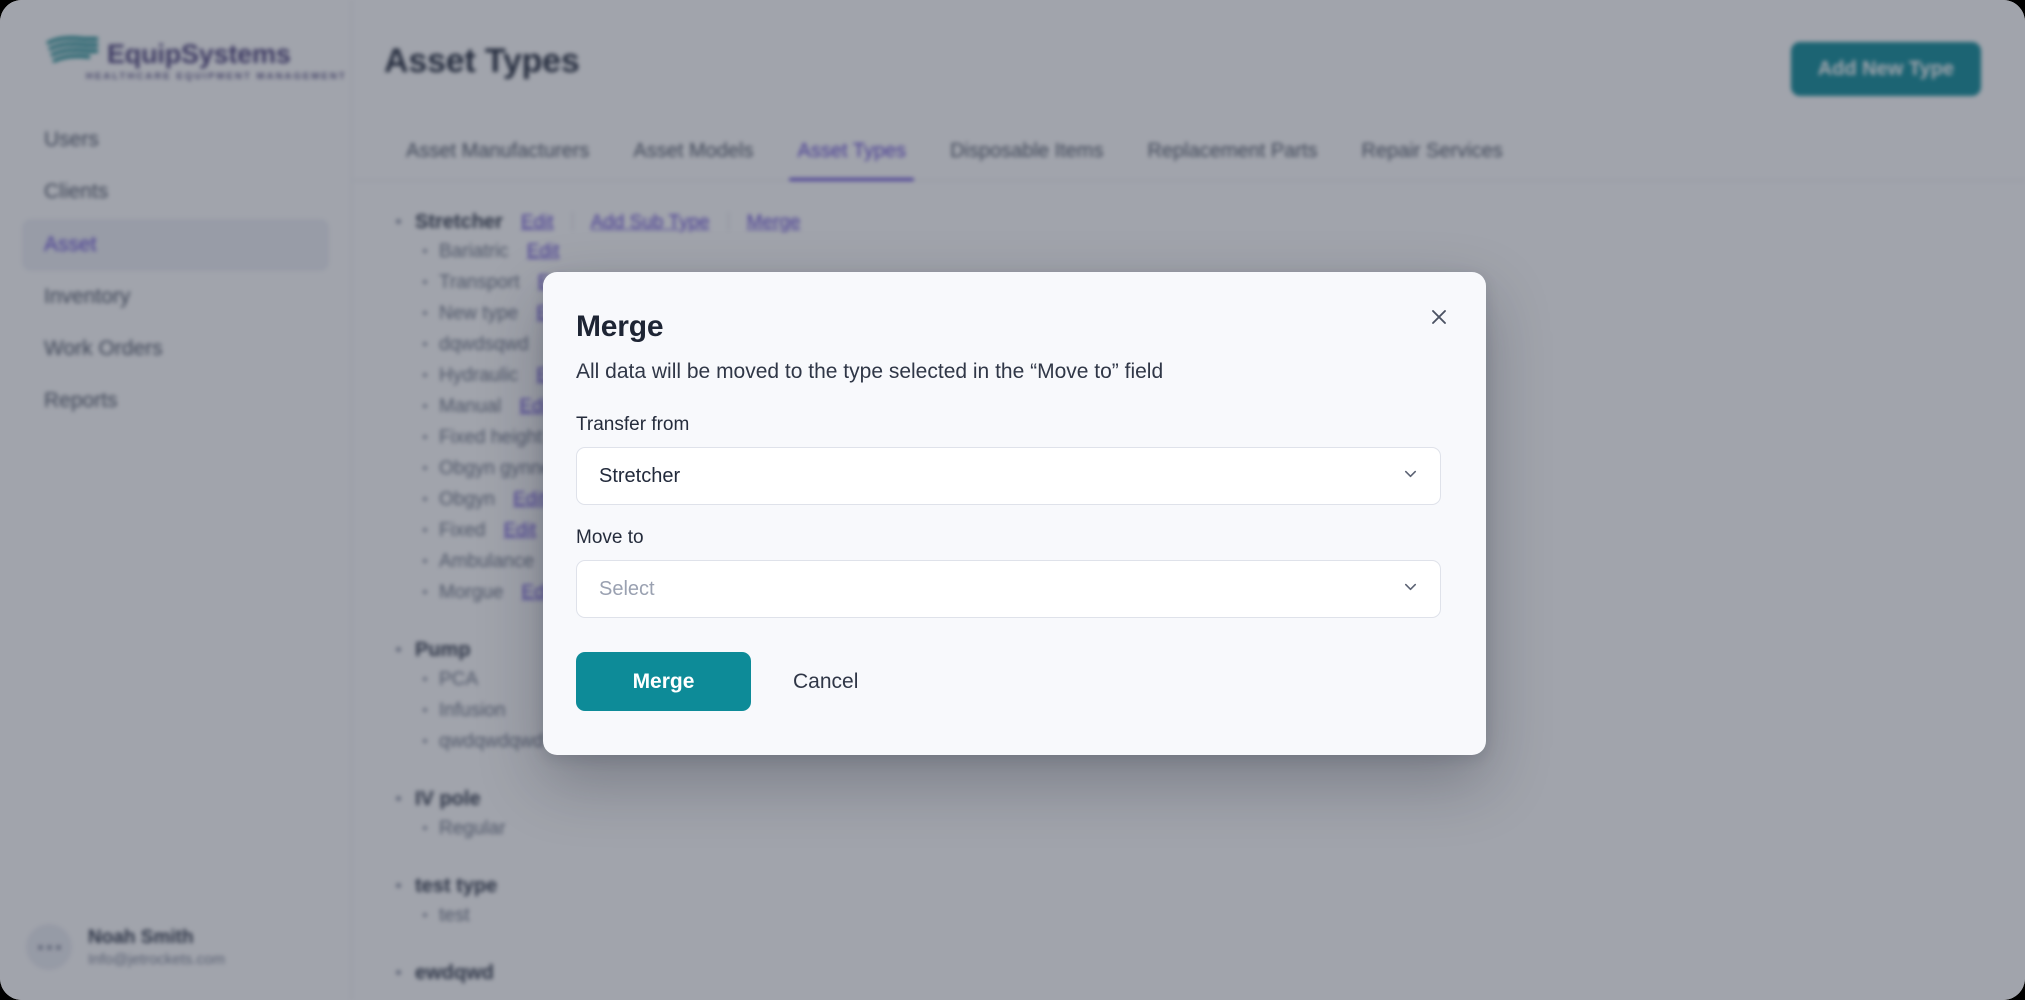 Image resolution: width=2025 pixels, height=1000 pixels. Describe the element at coordinates (663, 681) in the screenshot. I see `merge-confirm-button: Merge` at that location.